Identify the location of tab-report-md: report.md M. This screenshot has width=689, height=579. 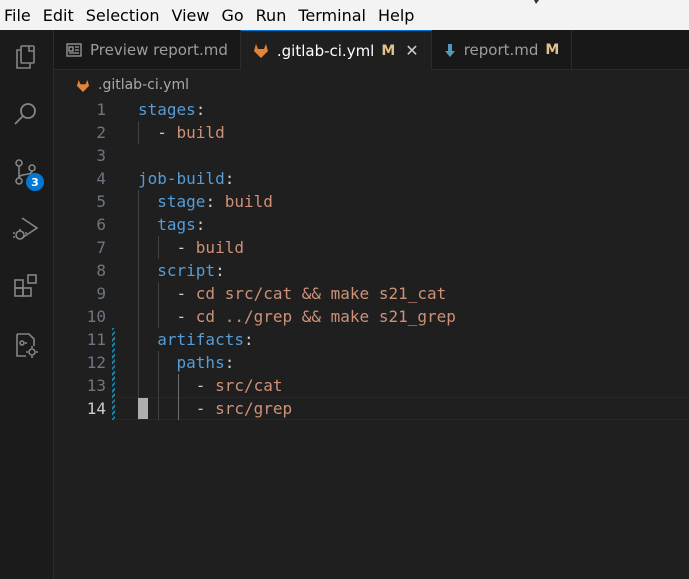
(502, 50).